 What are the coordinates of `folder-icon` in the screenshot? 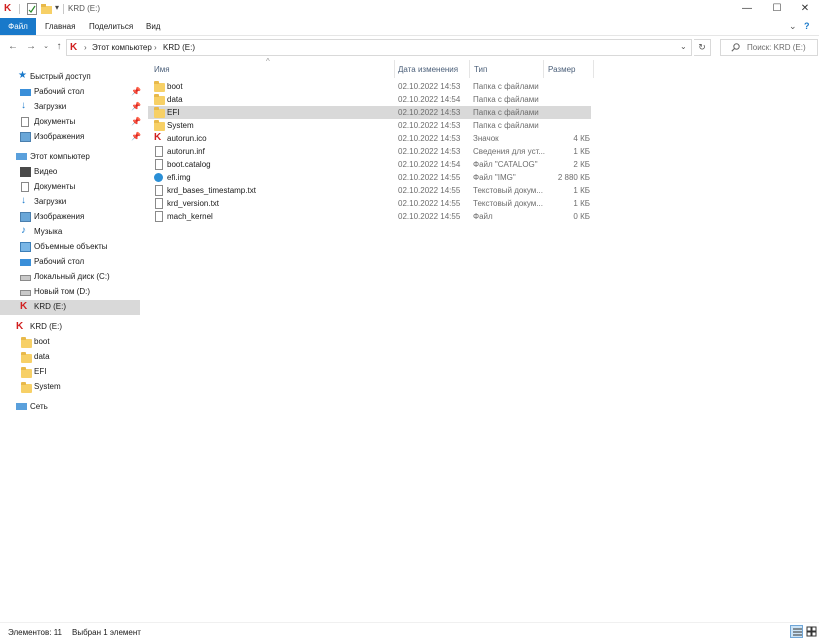 It's located at (26, 342).